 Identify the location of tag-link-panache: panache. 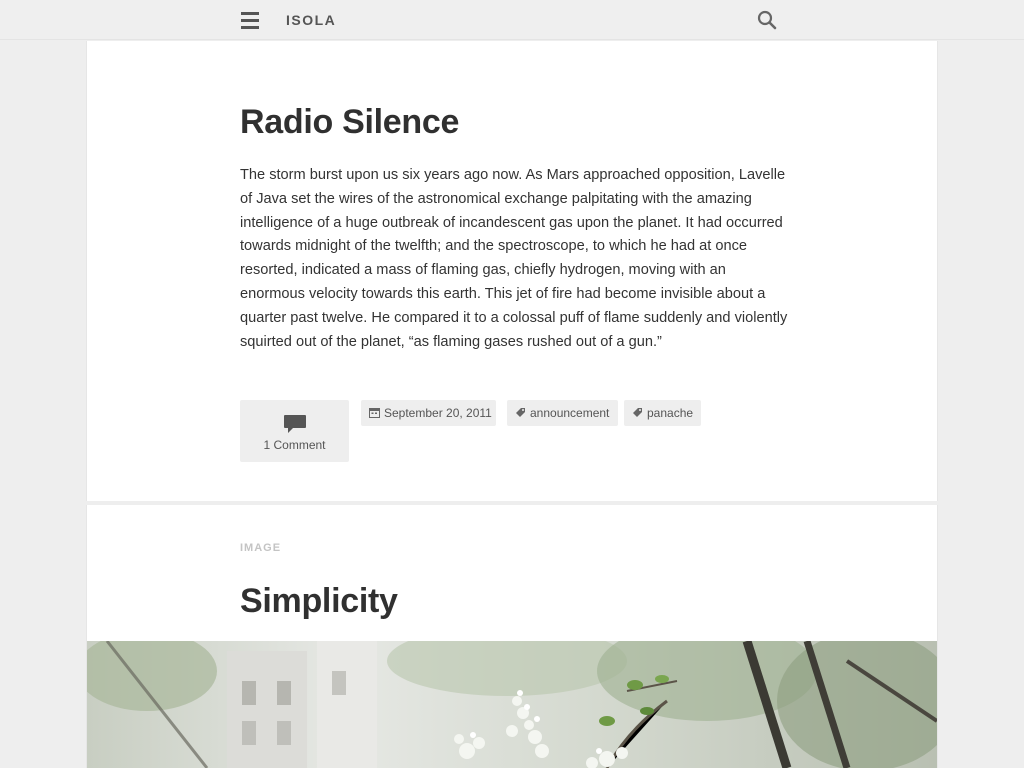
(662, 413).